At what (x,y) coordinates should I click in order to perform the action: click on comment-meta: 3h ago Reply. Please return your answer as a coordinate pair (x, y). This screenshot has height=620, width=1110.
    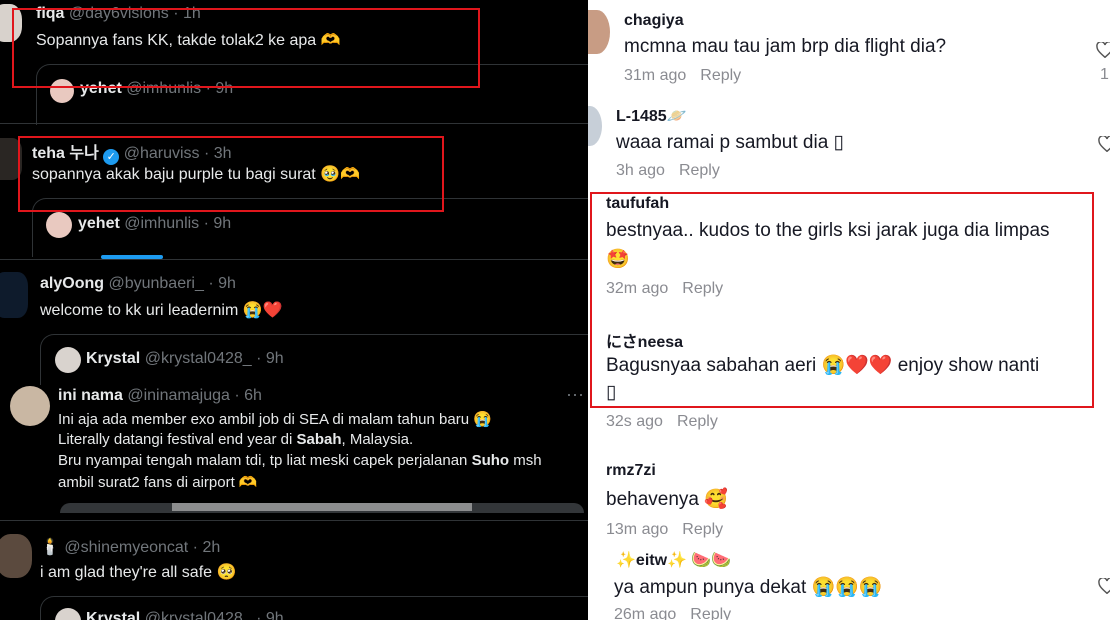
    Looking at the image, I should click on (668, 171).